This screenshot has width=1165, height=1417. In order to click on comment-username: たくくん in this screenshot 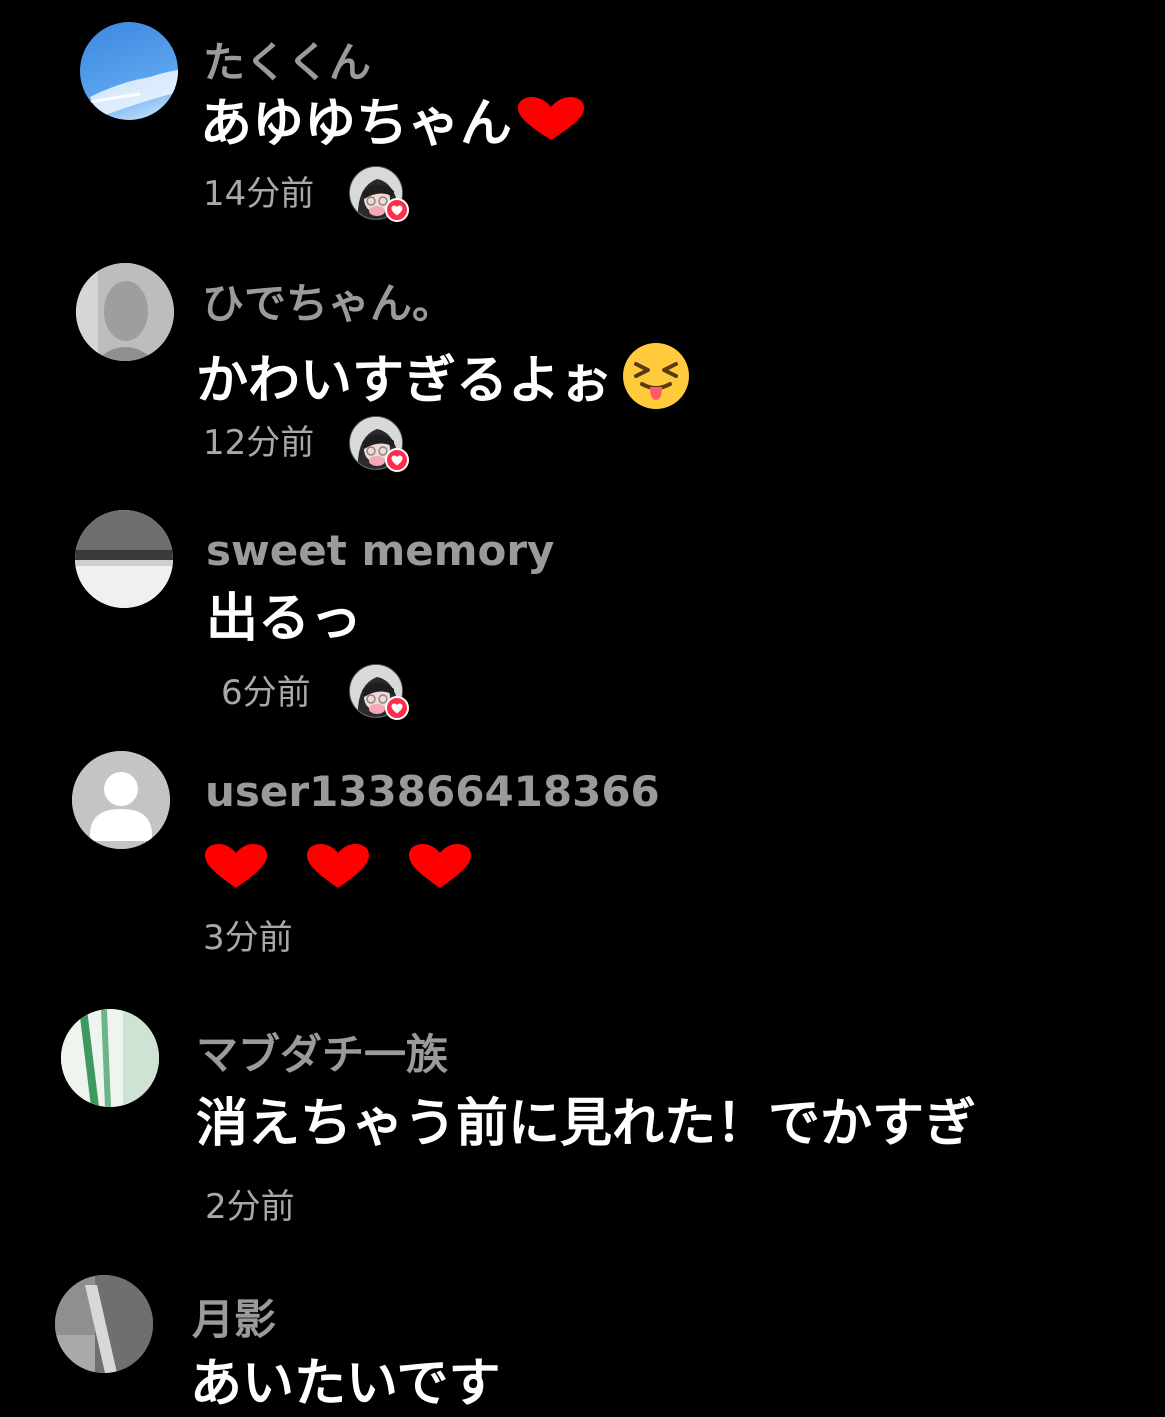, I will do `click(287, 63)`.